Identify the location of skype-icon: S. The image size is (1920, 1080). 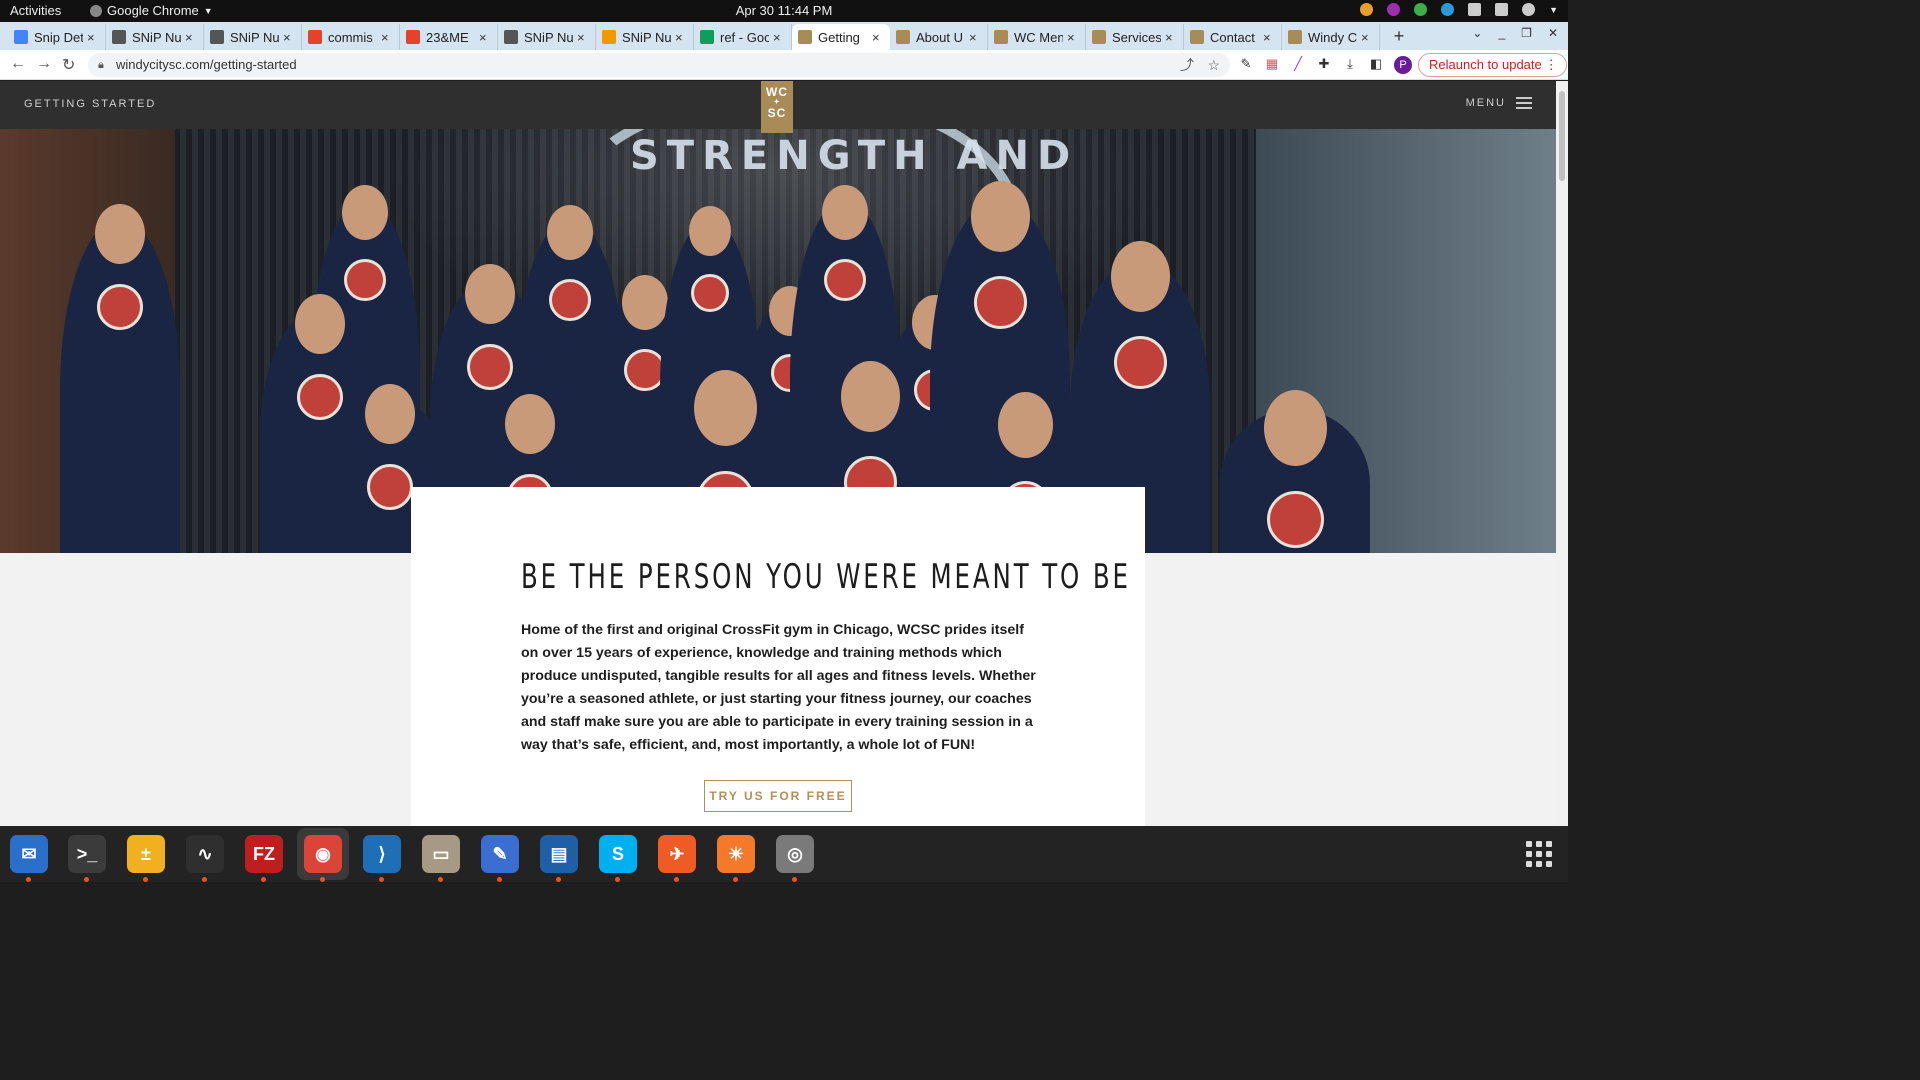
(618, 858).